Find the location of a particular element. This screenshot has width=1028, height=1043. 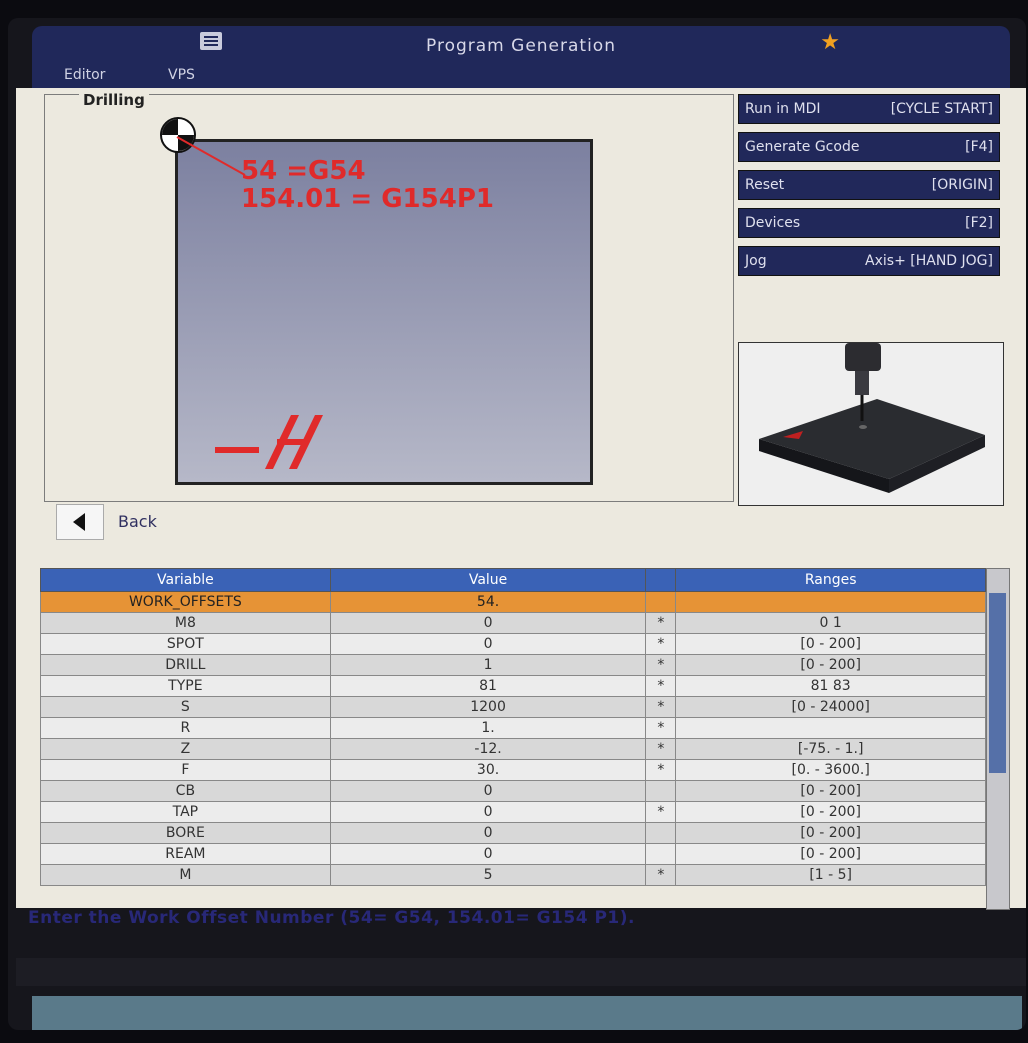

table-row: SPOT 0 * [0 - 200] is located at coordinates (513, 644).